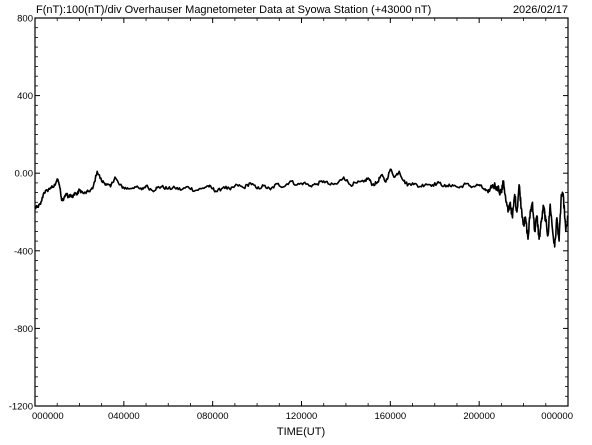  I want to click on y-tick-label: 0.00, so click(24, 174).